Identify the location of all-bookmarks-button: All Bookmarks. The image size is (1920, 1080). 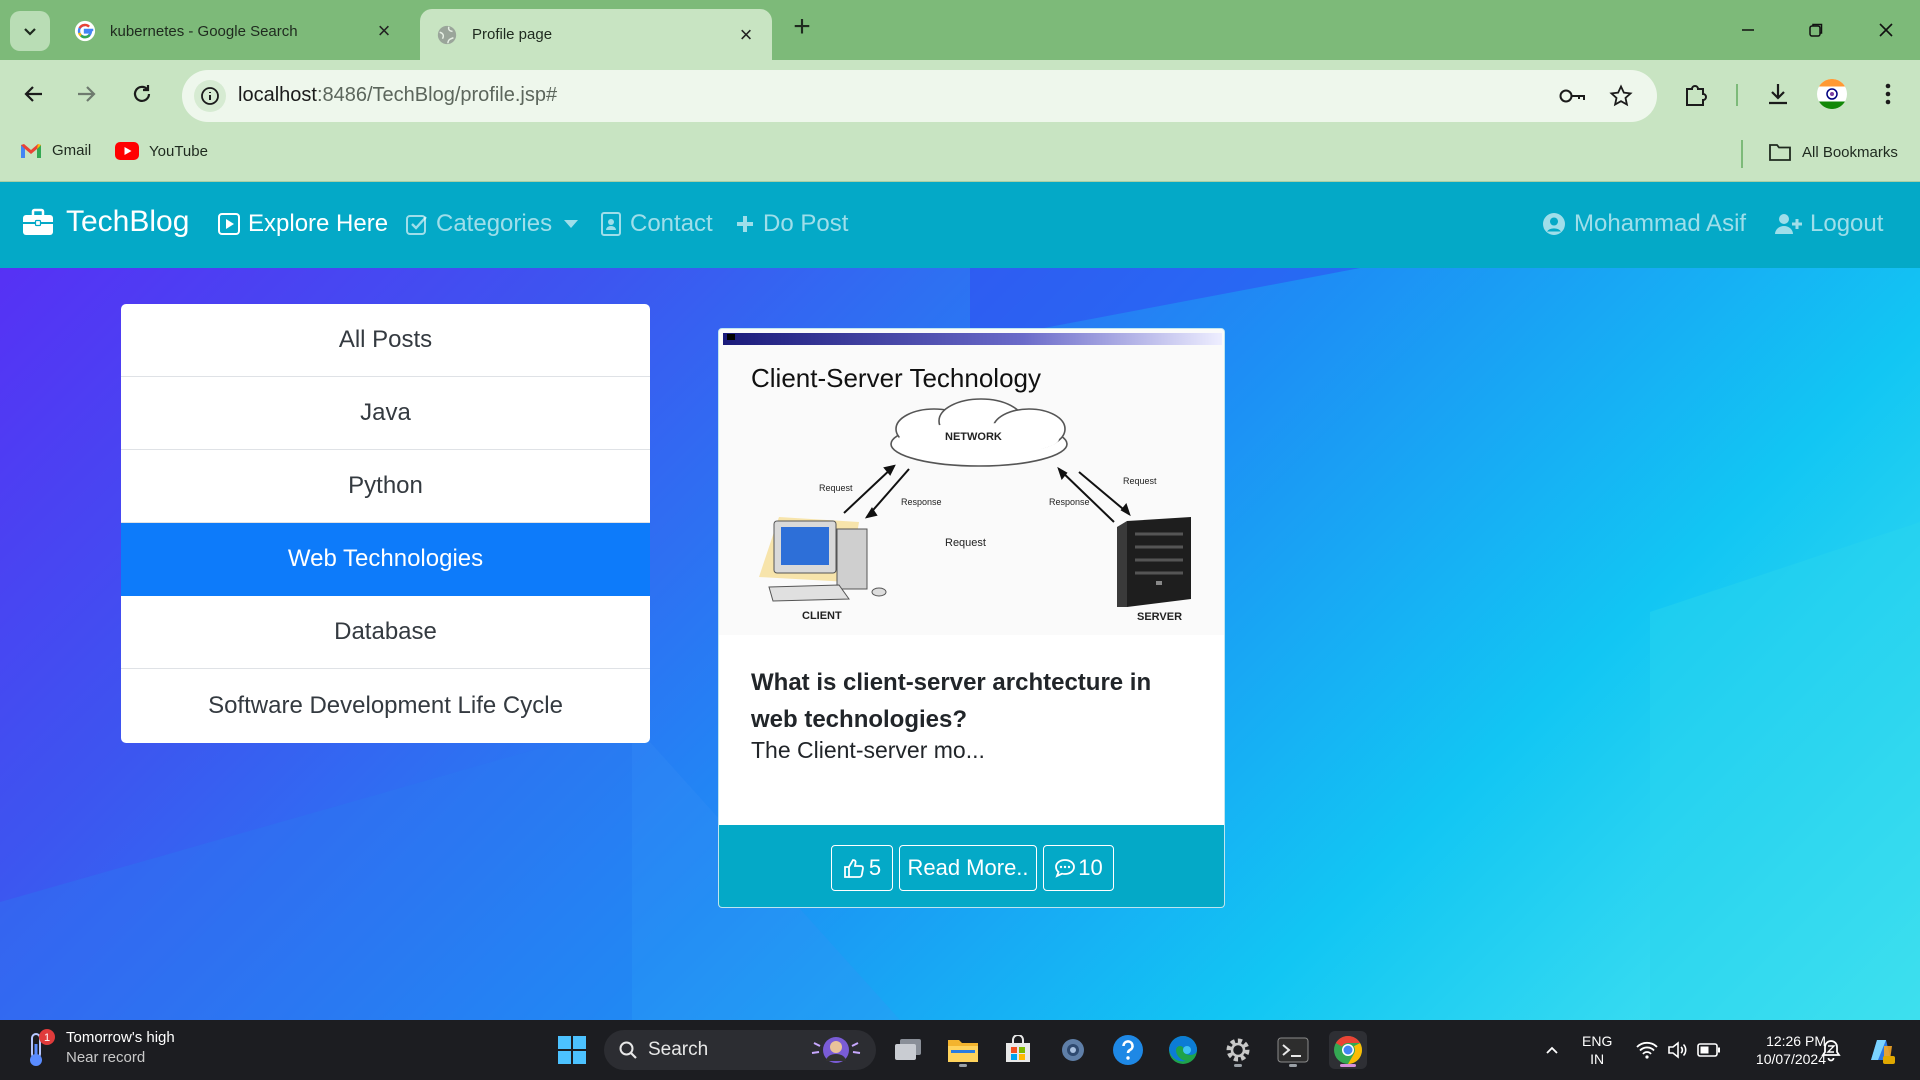
(1833, 152).